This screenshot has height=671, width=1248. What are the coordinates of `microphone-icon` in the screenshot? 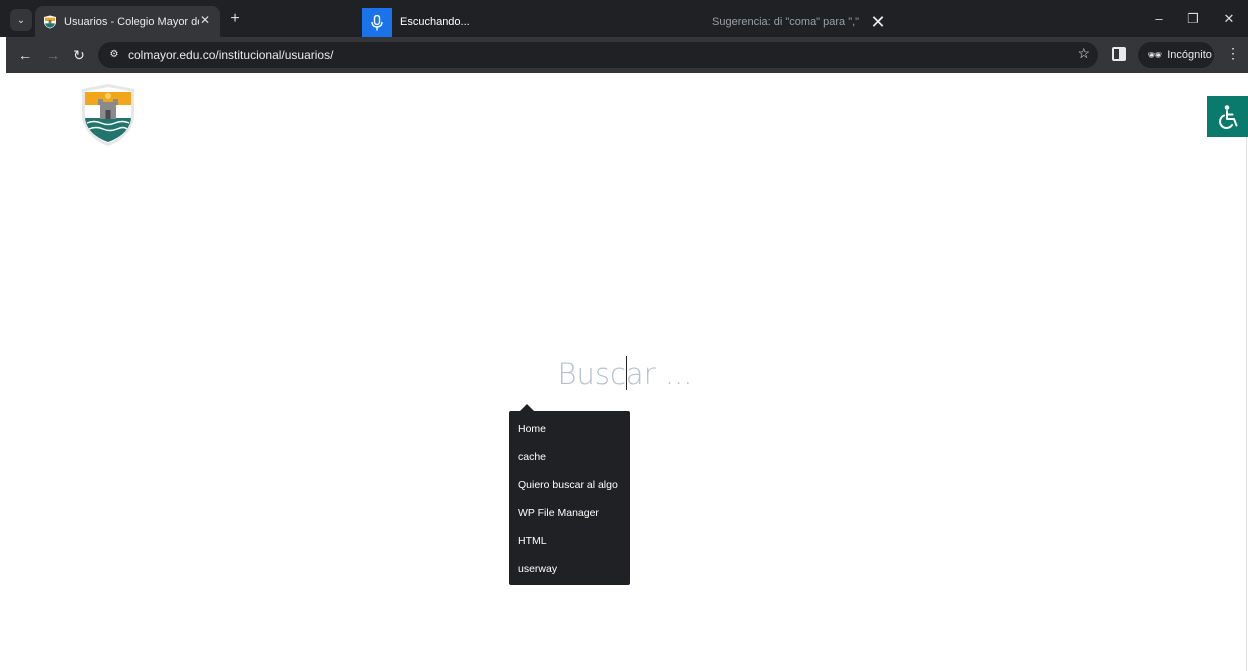 It's located at (377, 22).